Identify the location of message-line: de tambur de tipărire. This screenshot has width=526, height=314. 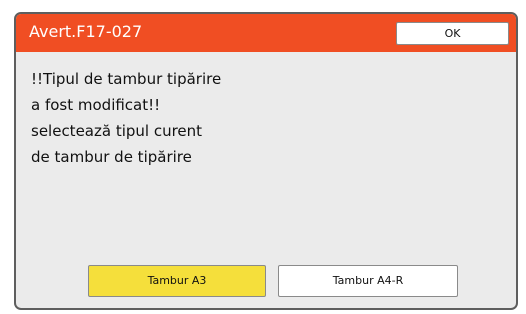
(111, 157).